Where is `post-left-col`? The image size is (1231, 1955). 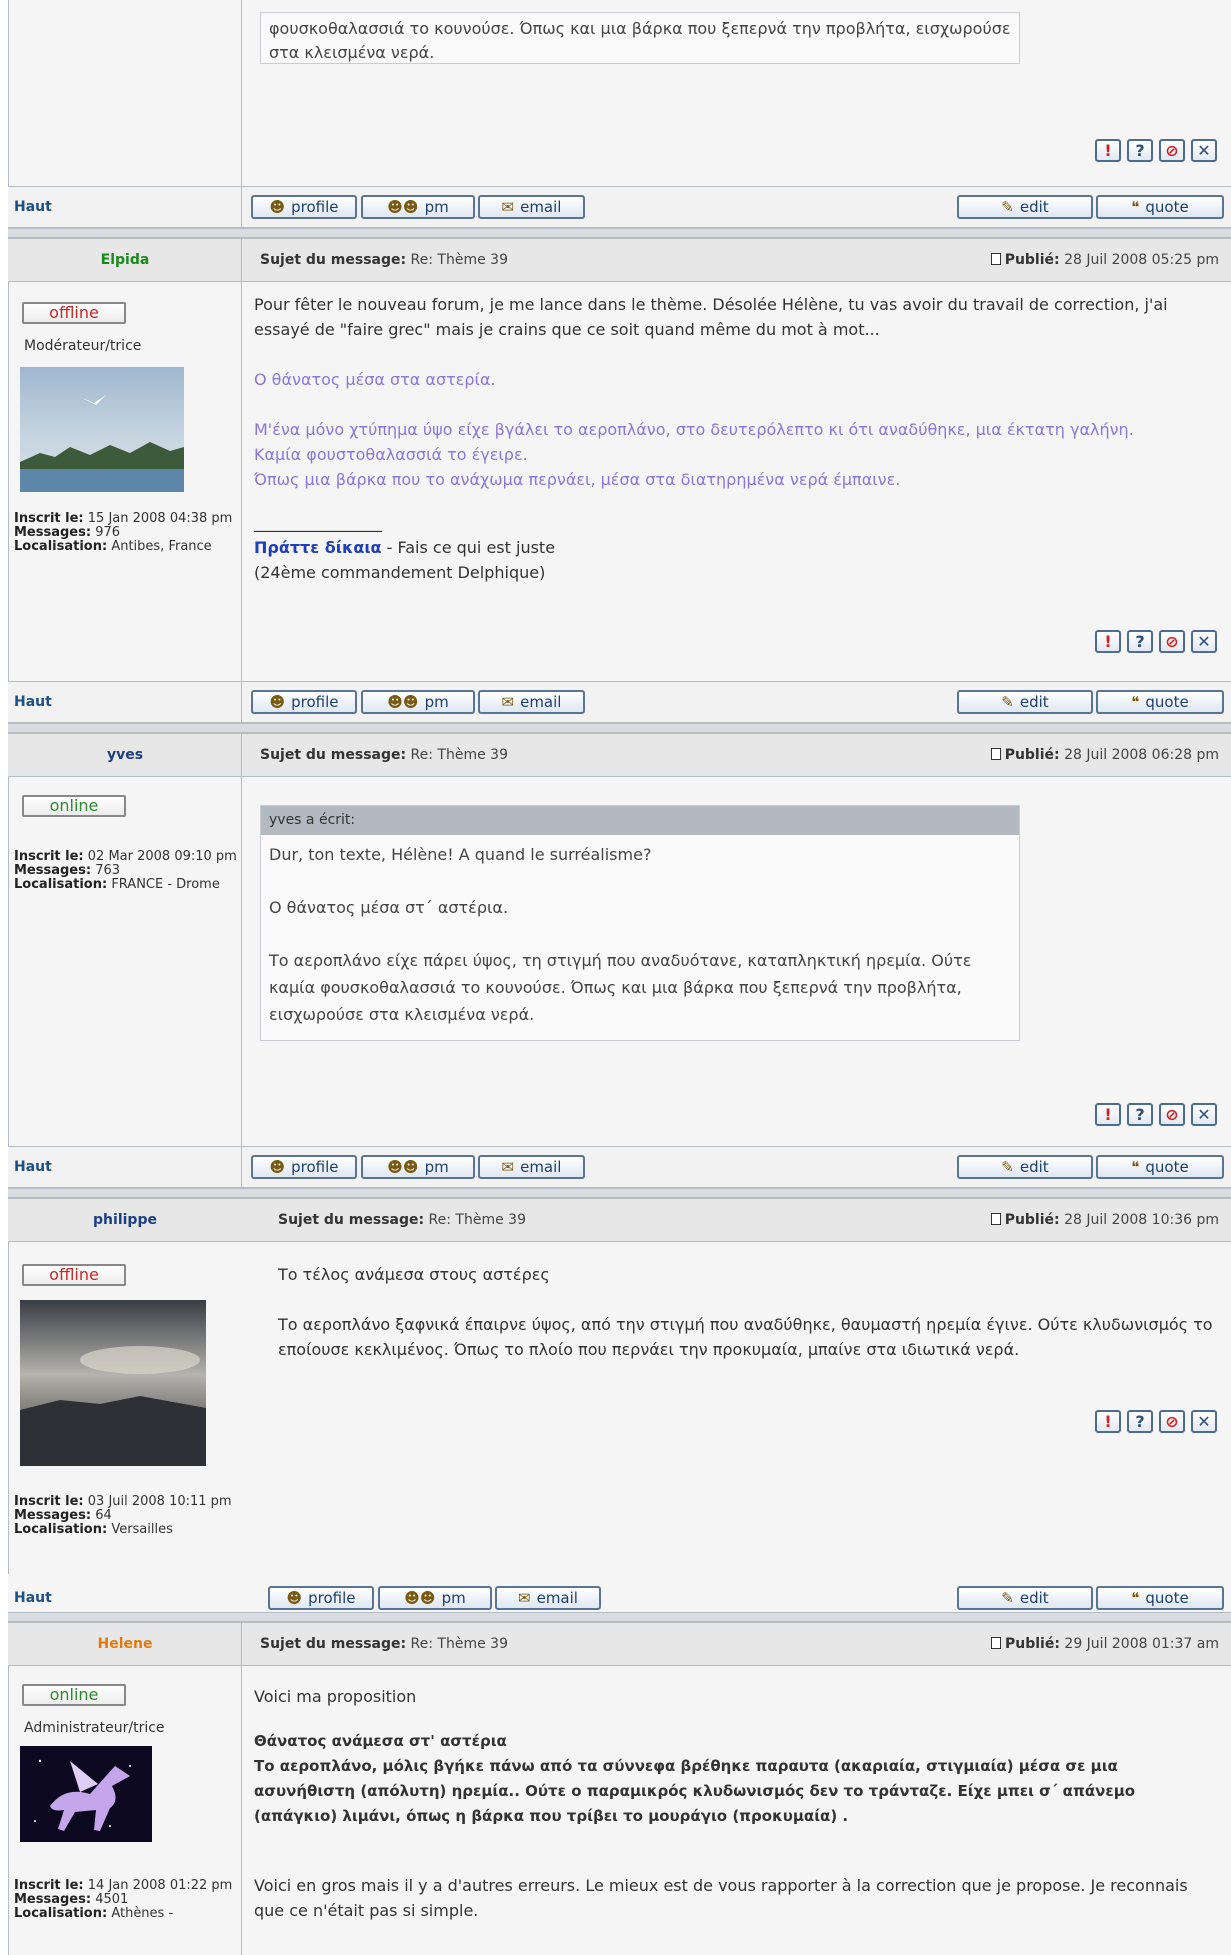 post-left-col is located at coordinates (125, 93).